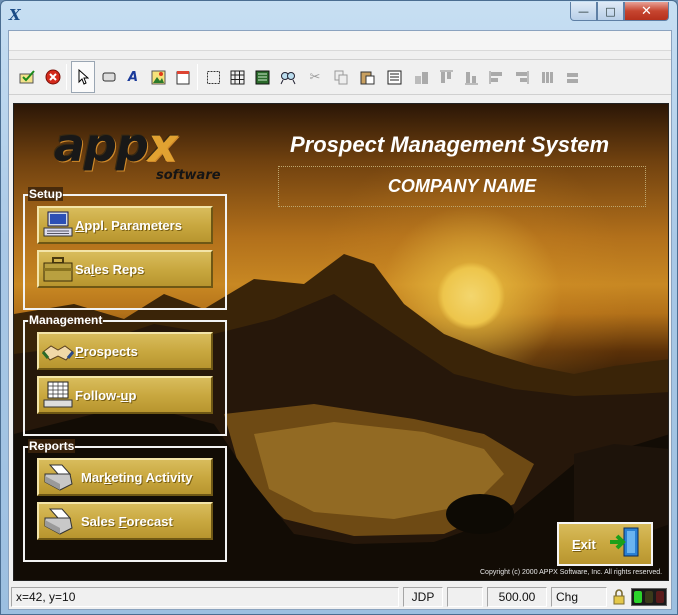  What do you see at coordinates (58, 395) in the screenshot?
I see `calendar-icon` at bounding box center [58, 395].